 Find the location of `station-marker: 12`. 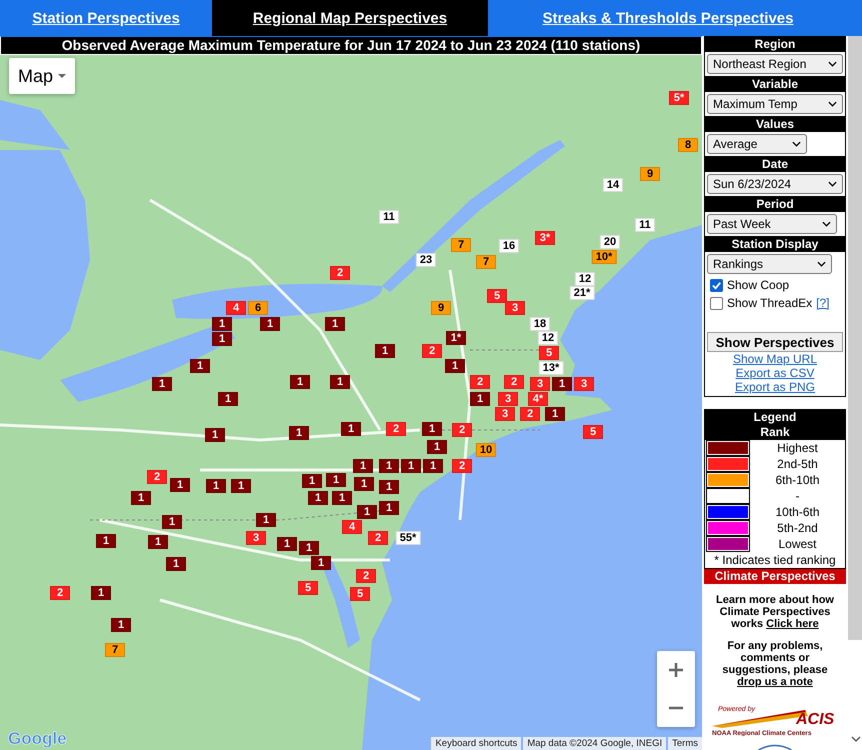

station-marker: 12 is located at coordinates (585, 279).